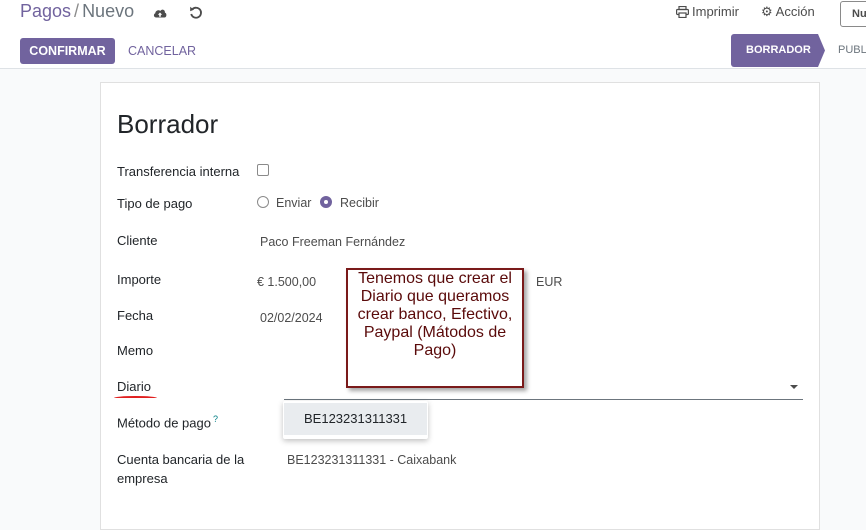 The width and height of the screenshot is (866, 530). What do you see at coordinates (263, 170) in the screenshot?
I see `internal-transfer-checkbox` at bounding box center [263, 170].